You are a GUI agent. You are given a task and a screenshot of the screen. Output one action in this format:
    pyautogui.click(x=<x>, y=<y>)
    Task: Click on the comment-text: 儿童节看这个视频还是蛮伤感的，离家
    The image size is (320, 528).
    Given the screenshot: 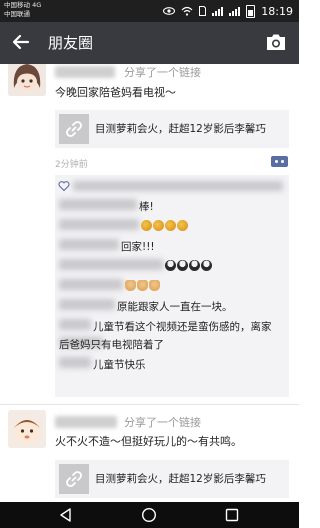 What is the action you would take?
    pyautogui.click(x=182, y=327)
    